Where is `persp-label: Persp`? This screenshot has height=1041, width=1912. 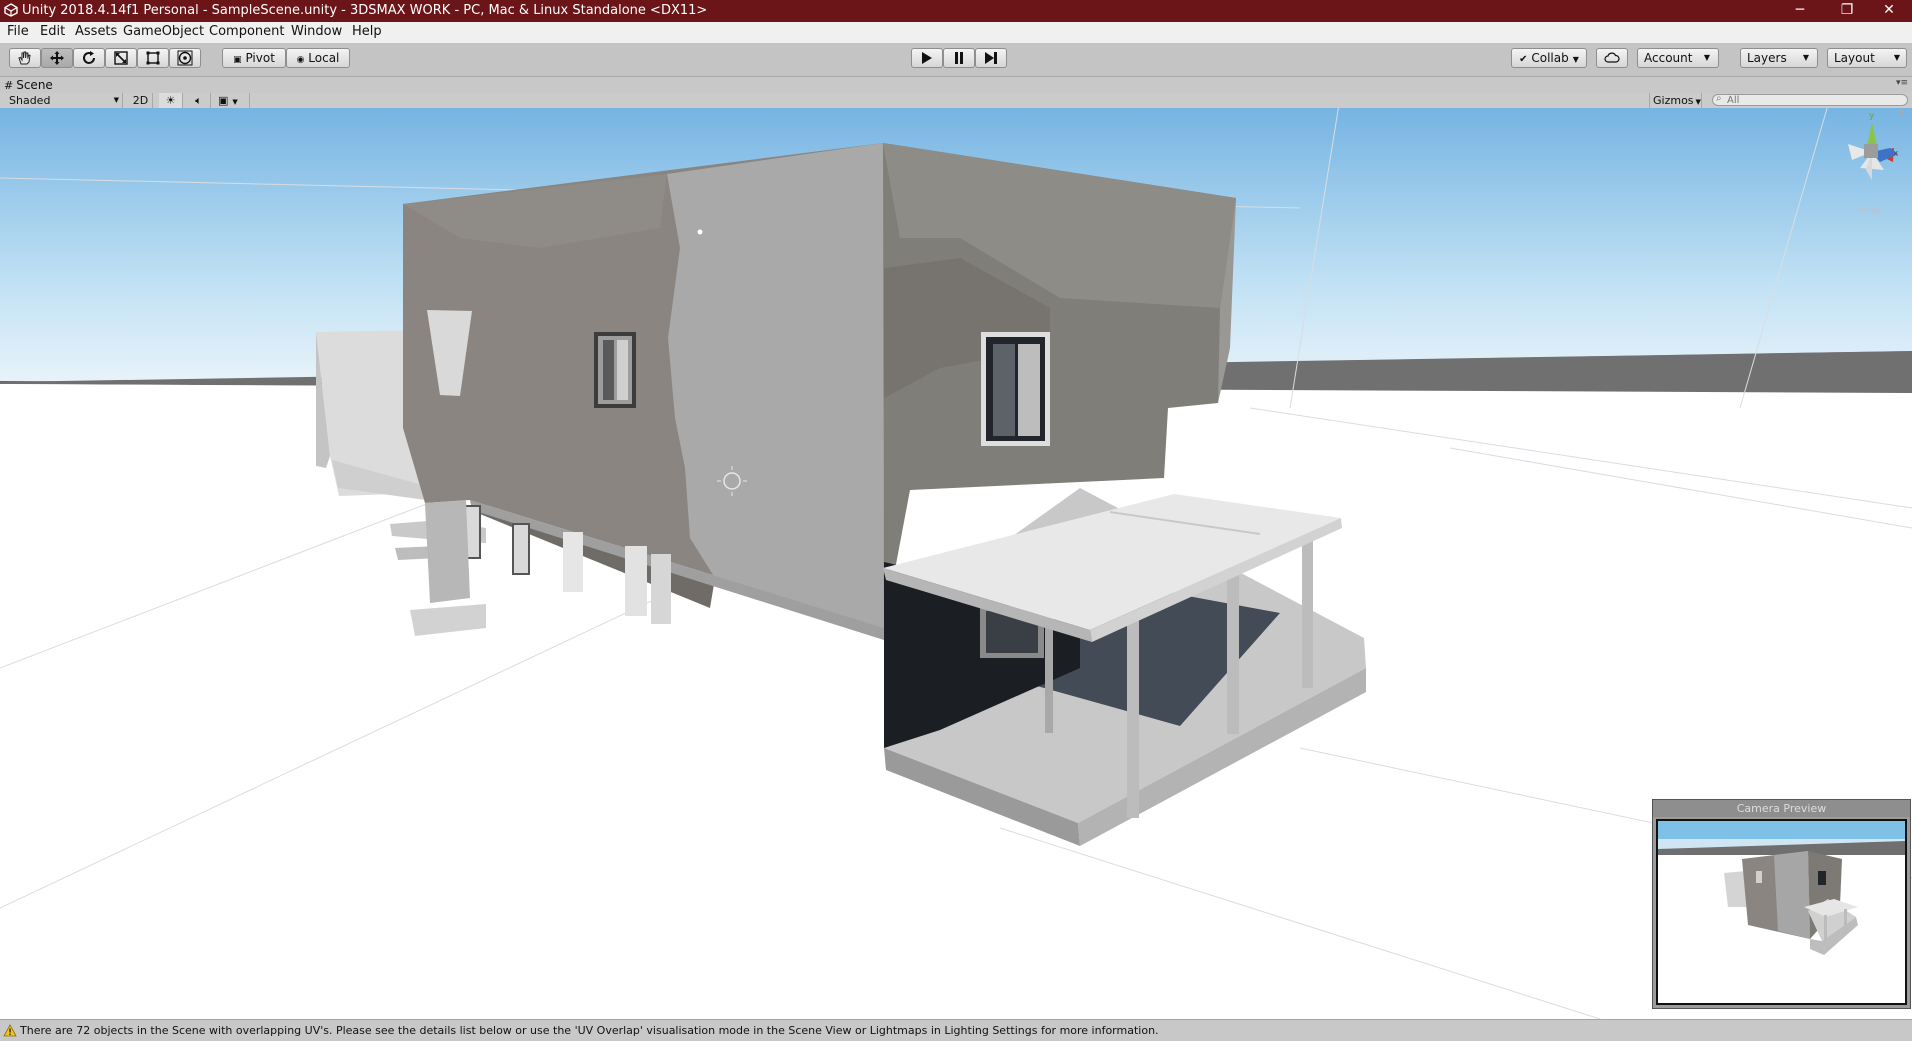
persp-label: Persp is located at coordinates (1868, 211).